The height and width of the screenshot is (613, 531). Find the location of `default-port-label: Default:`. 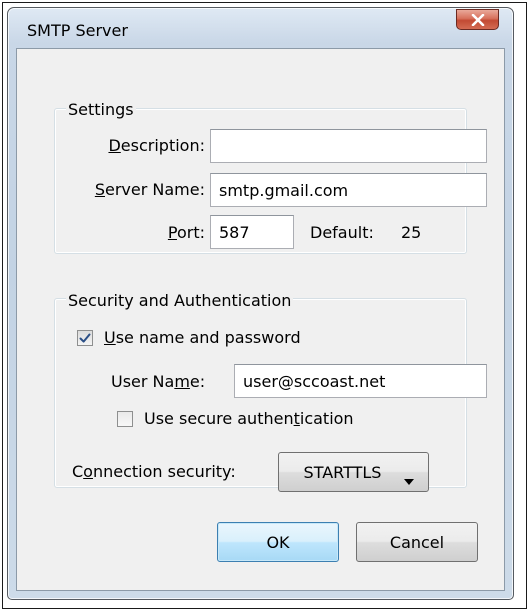

default-port-label: Default: is located at coordinates (342, 232).